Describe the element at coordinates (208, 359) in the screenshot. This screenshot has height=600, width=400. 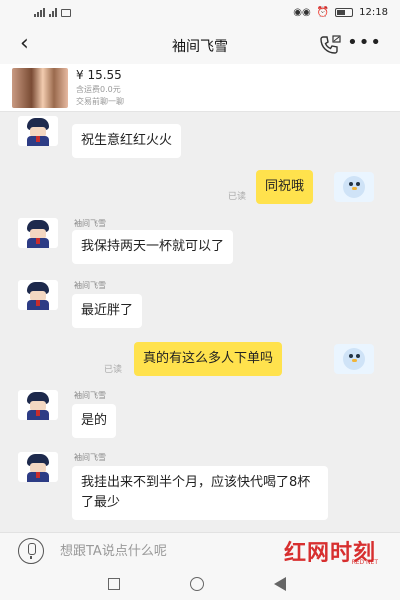
I see `message-bubble: 真的有这么多人下单吗` at that location.